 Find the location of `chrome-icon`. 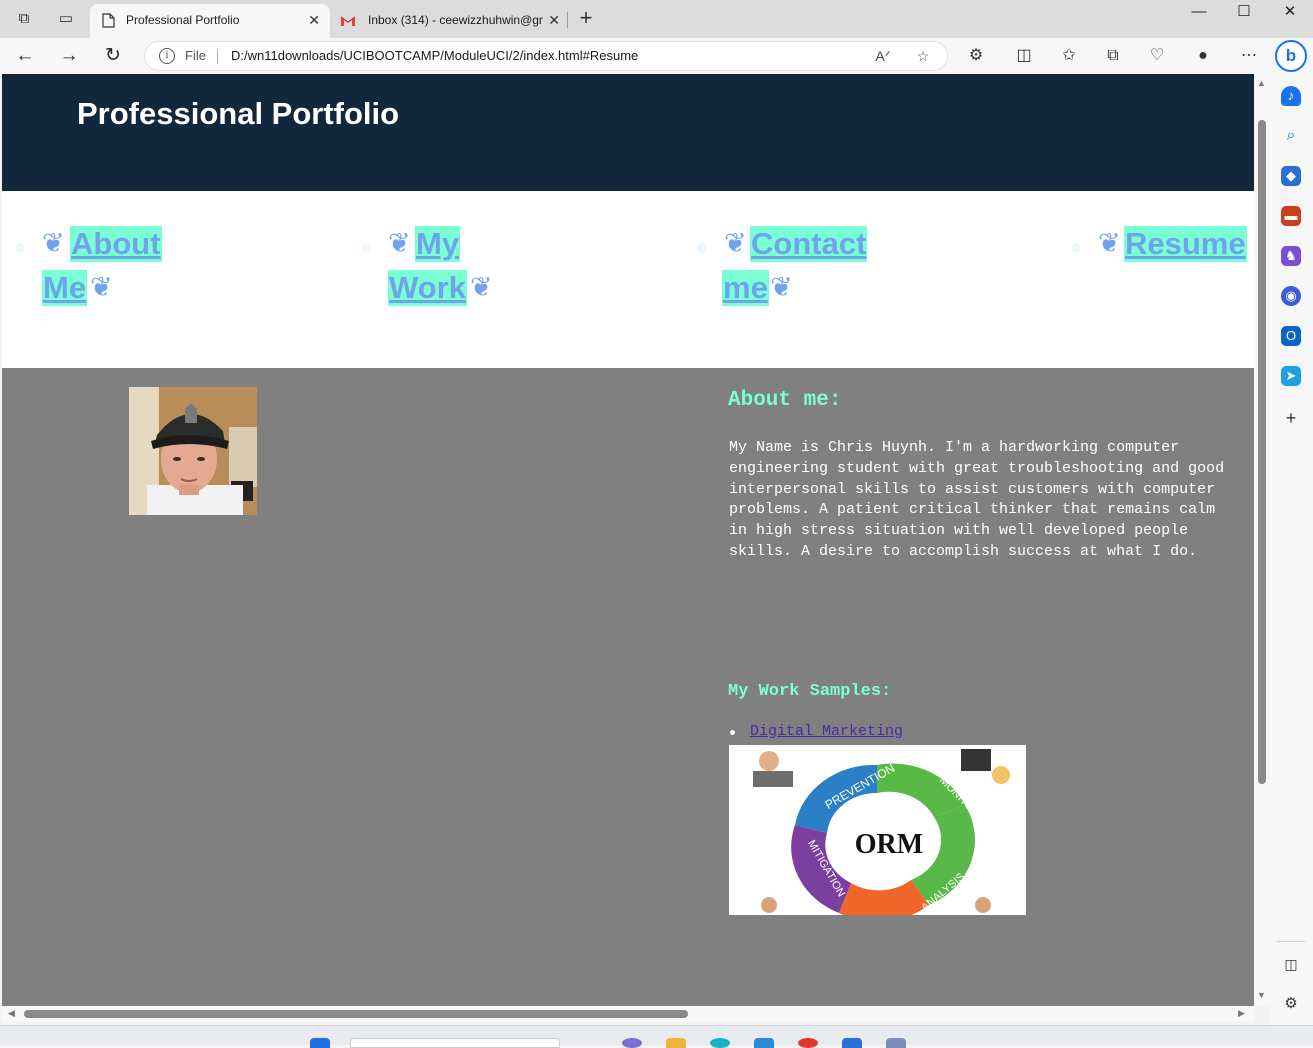

chrome-icon is located at coordinates (808, 1043).